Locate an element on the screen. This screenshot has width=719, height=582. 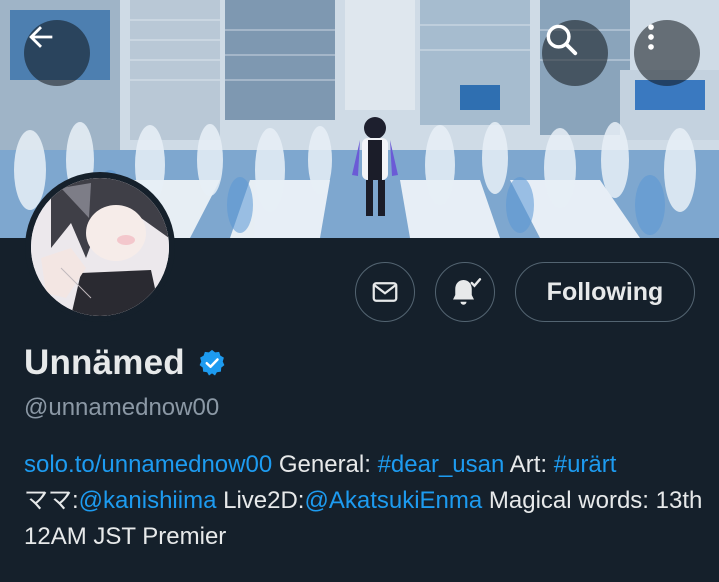
following-button: Following is located at coordinates (605, 292).